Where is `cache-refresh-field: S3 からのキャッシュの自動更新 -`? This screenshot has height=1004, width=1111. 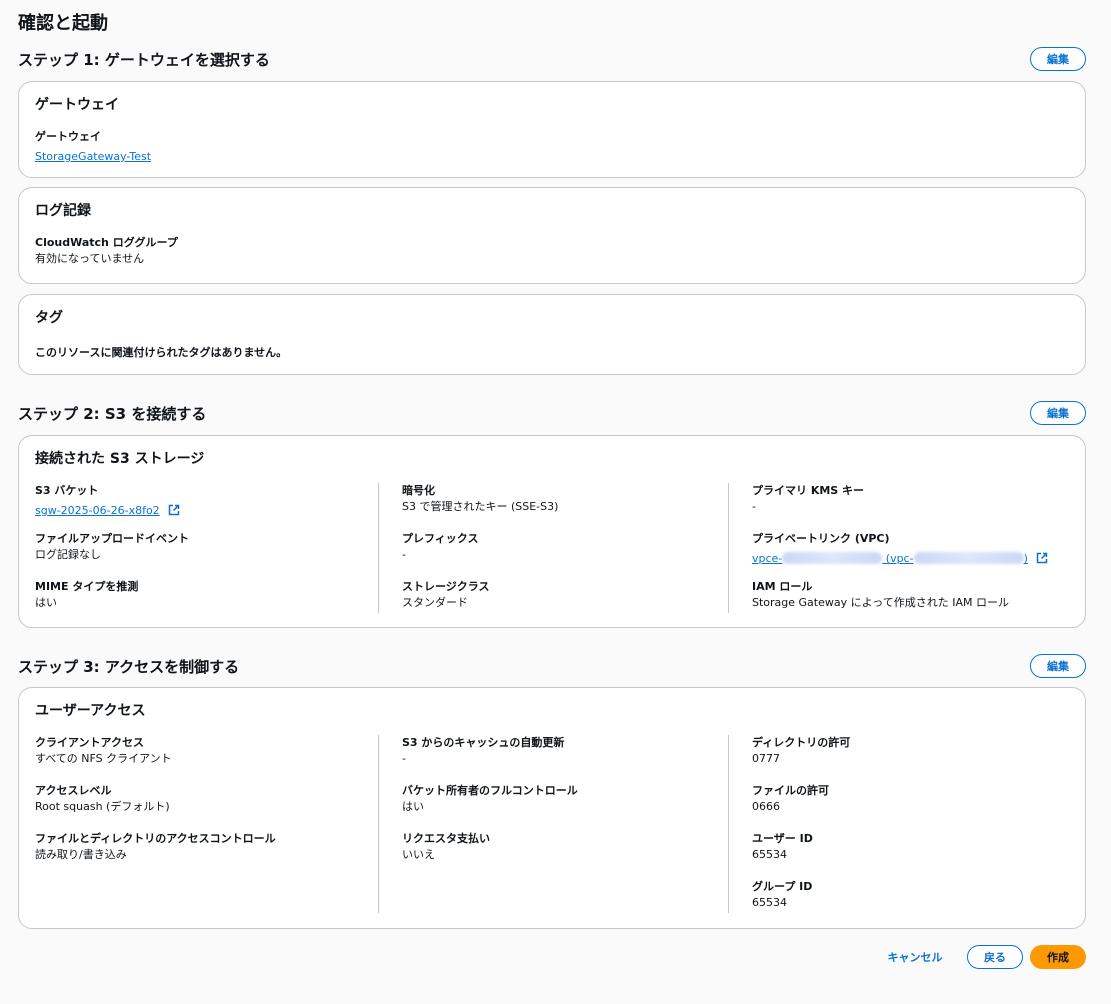
cache-refresh-field: S3 からのキャッシュの自動更新 - is located at coordinates (483, 751).